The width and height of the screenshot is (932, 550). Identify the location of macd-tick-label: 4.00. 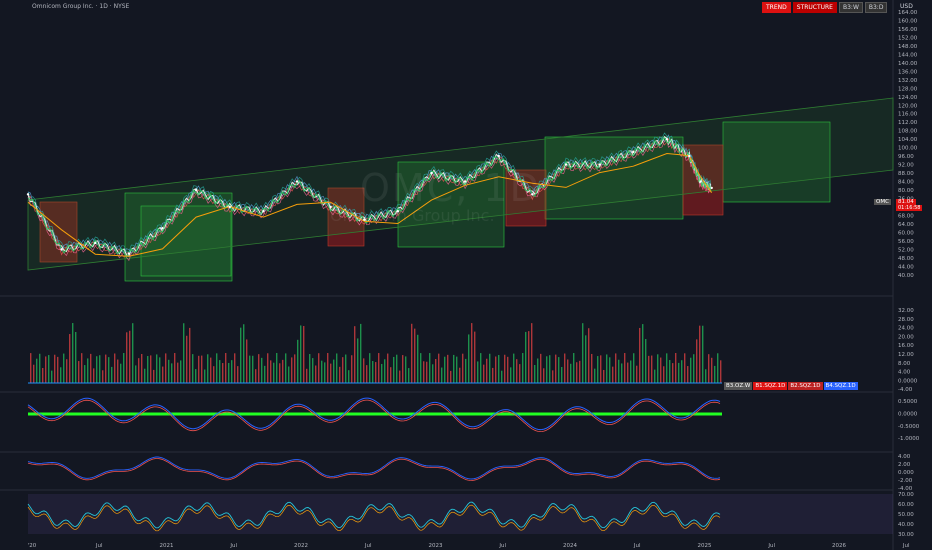
(904, 457).